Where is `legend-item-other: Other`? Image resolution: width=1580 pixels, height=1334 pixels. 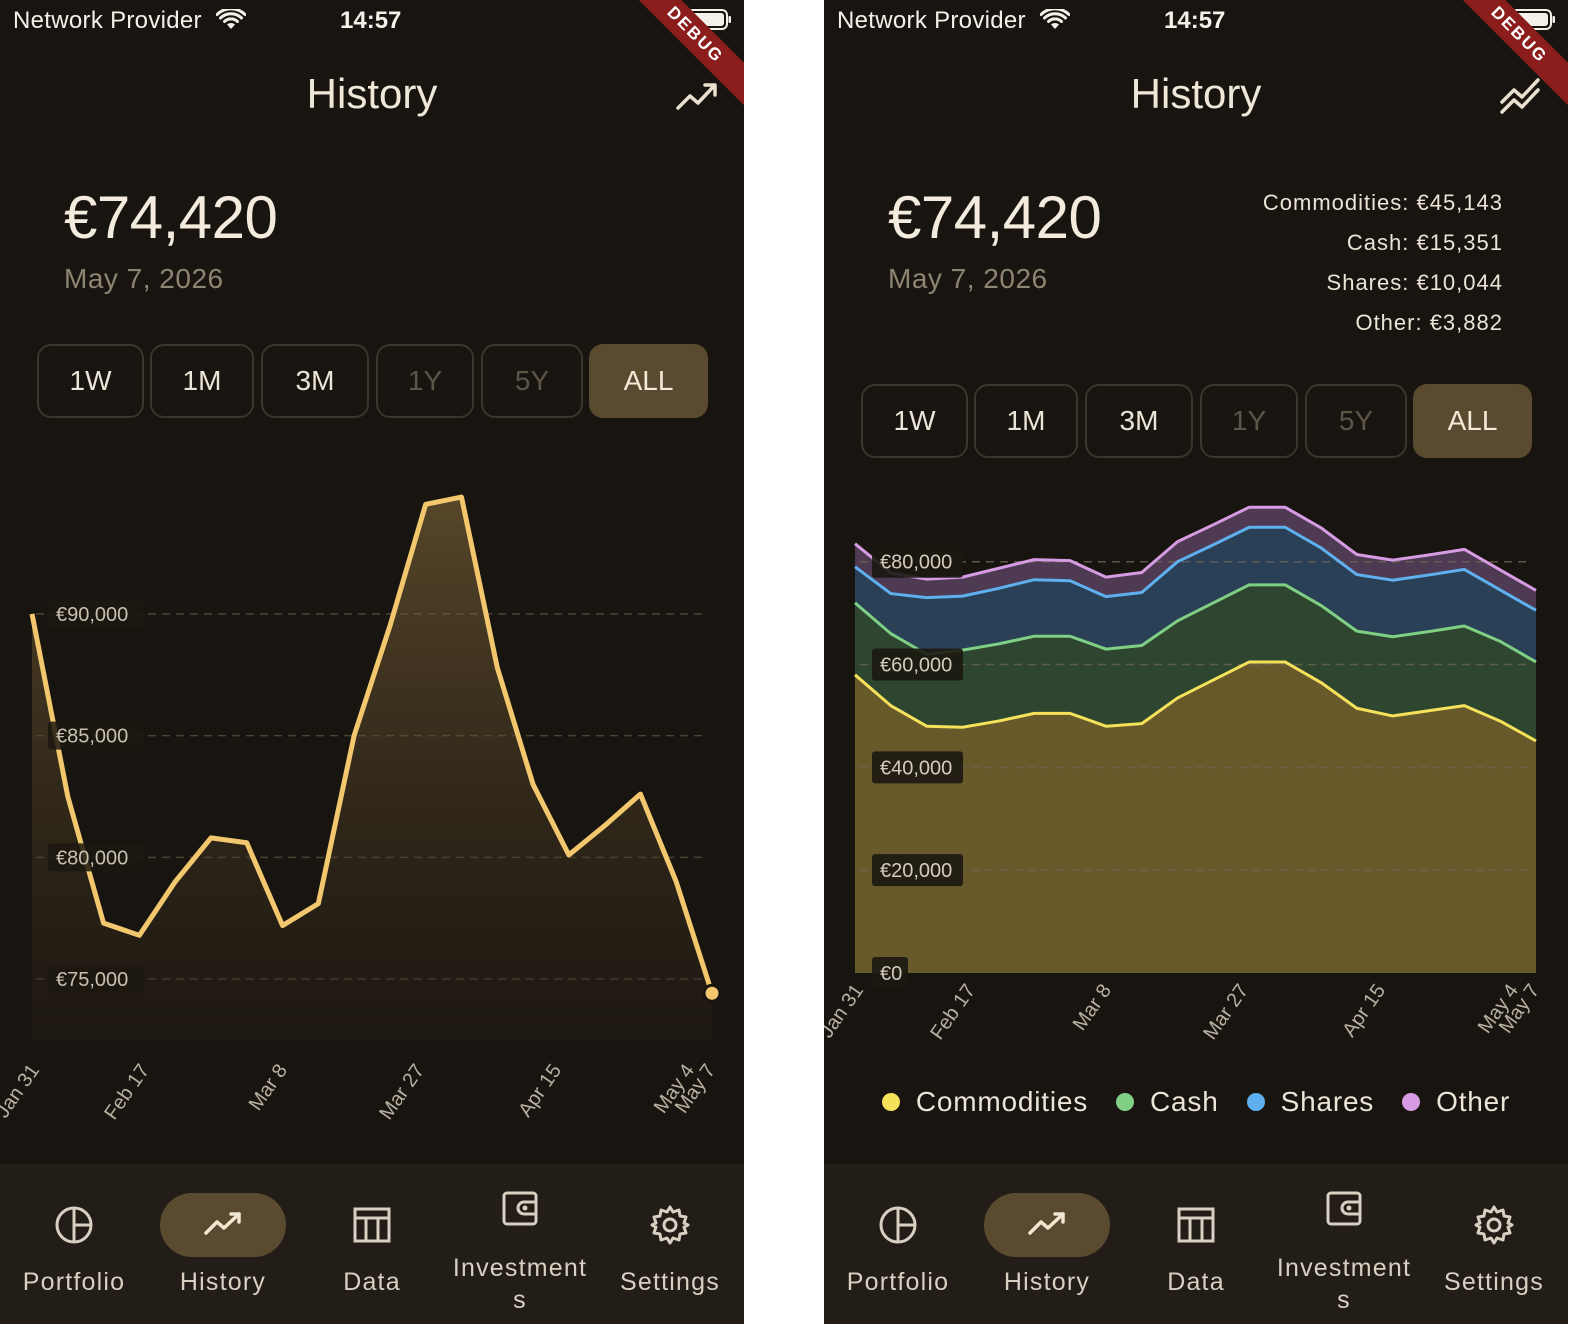
legend-item-other: Other is located at coordinates (1456, 1102).